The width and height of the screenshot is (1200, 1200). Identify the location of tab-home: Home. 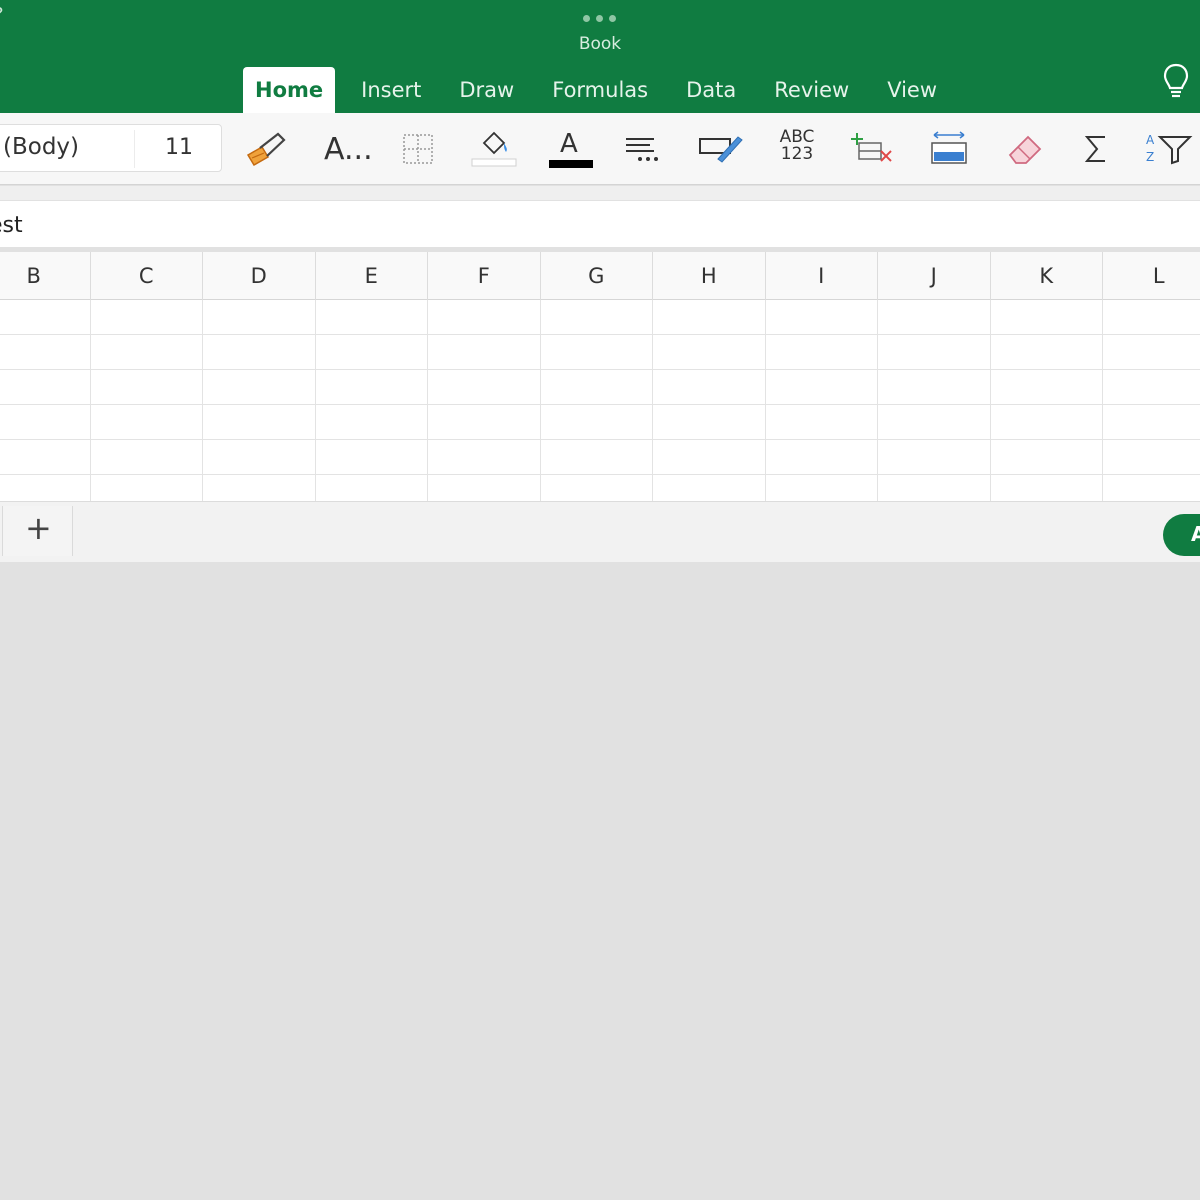
(289, 90).